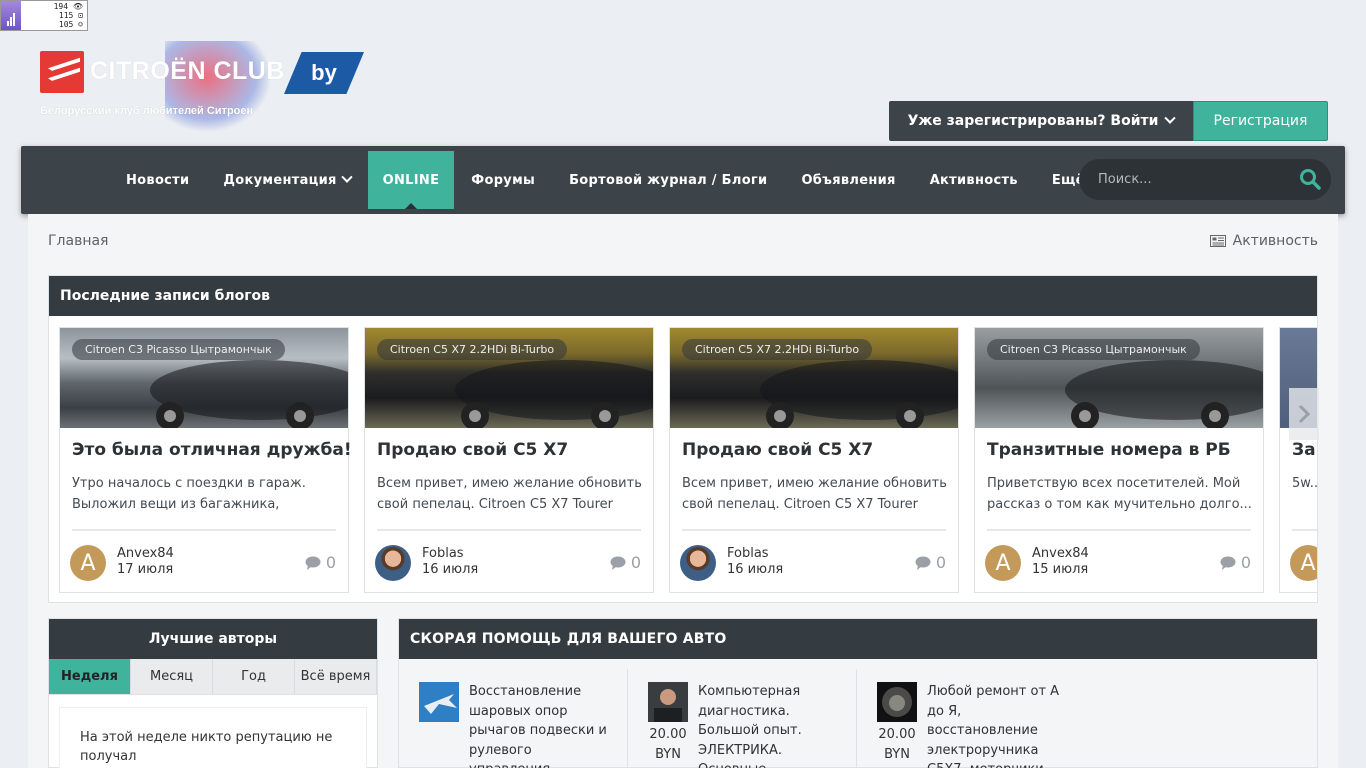 This screenshot has height=768, width=1366. I want to click on nav-item-label: Форумы, so click(503, 180).